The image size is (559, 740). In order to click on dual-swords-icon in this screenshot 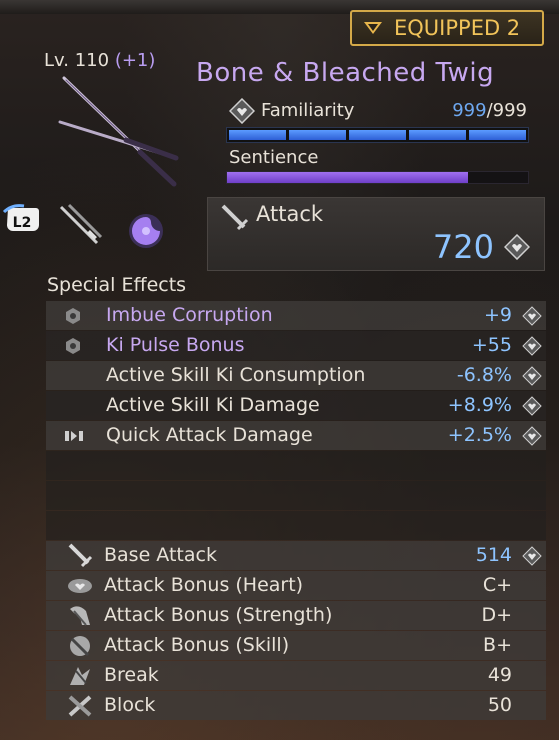, I will do `click(81, 224)`.